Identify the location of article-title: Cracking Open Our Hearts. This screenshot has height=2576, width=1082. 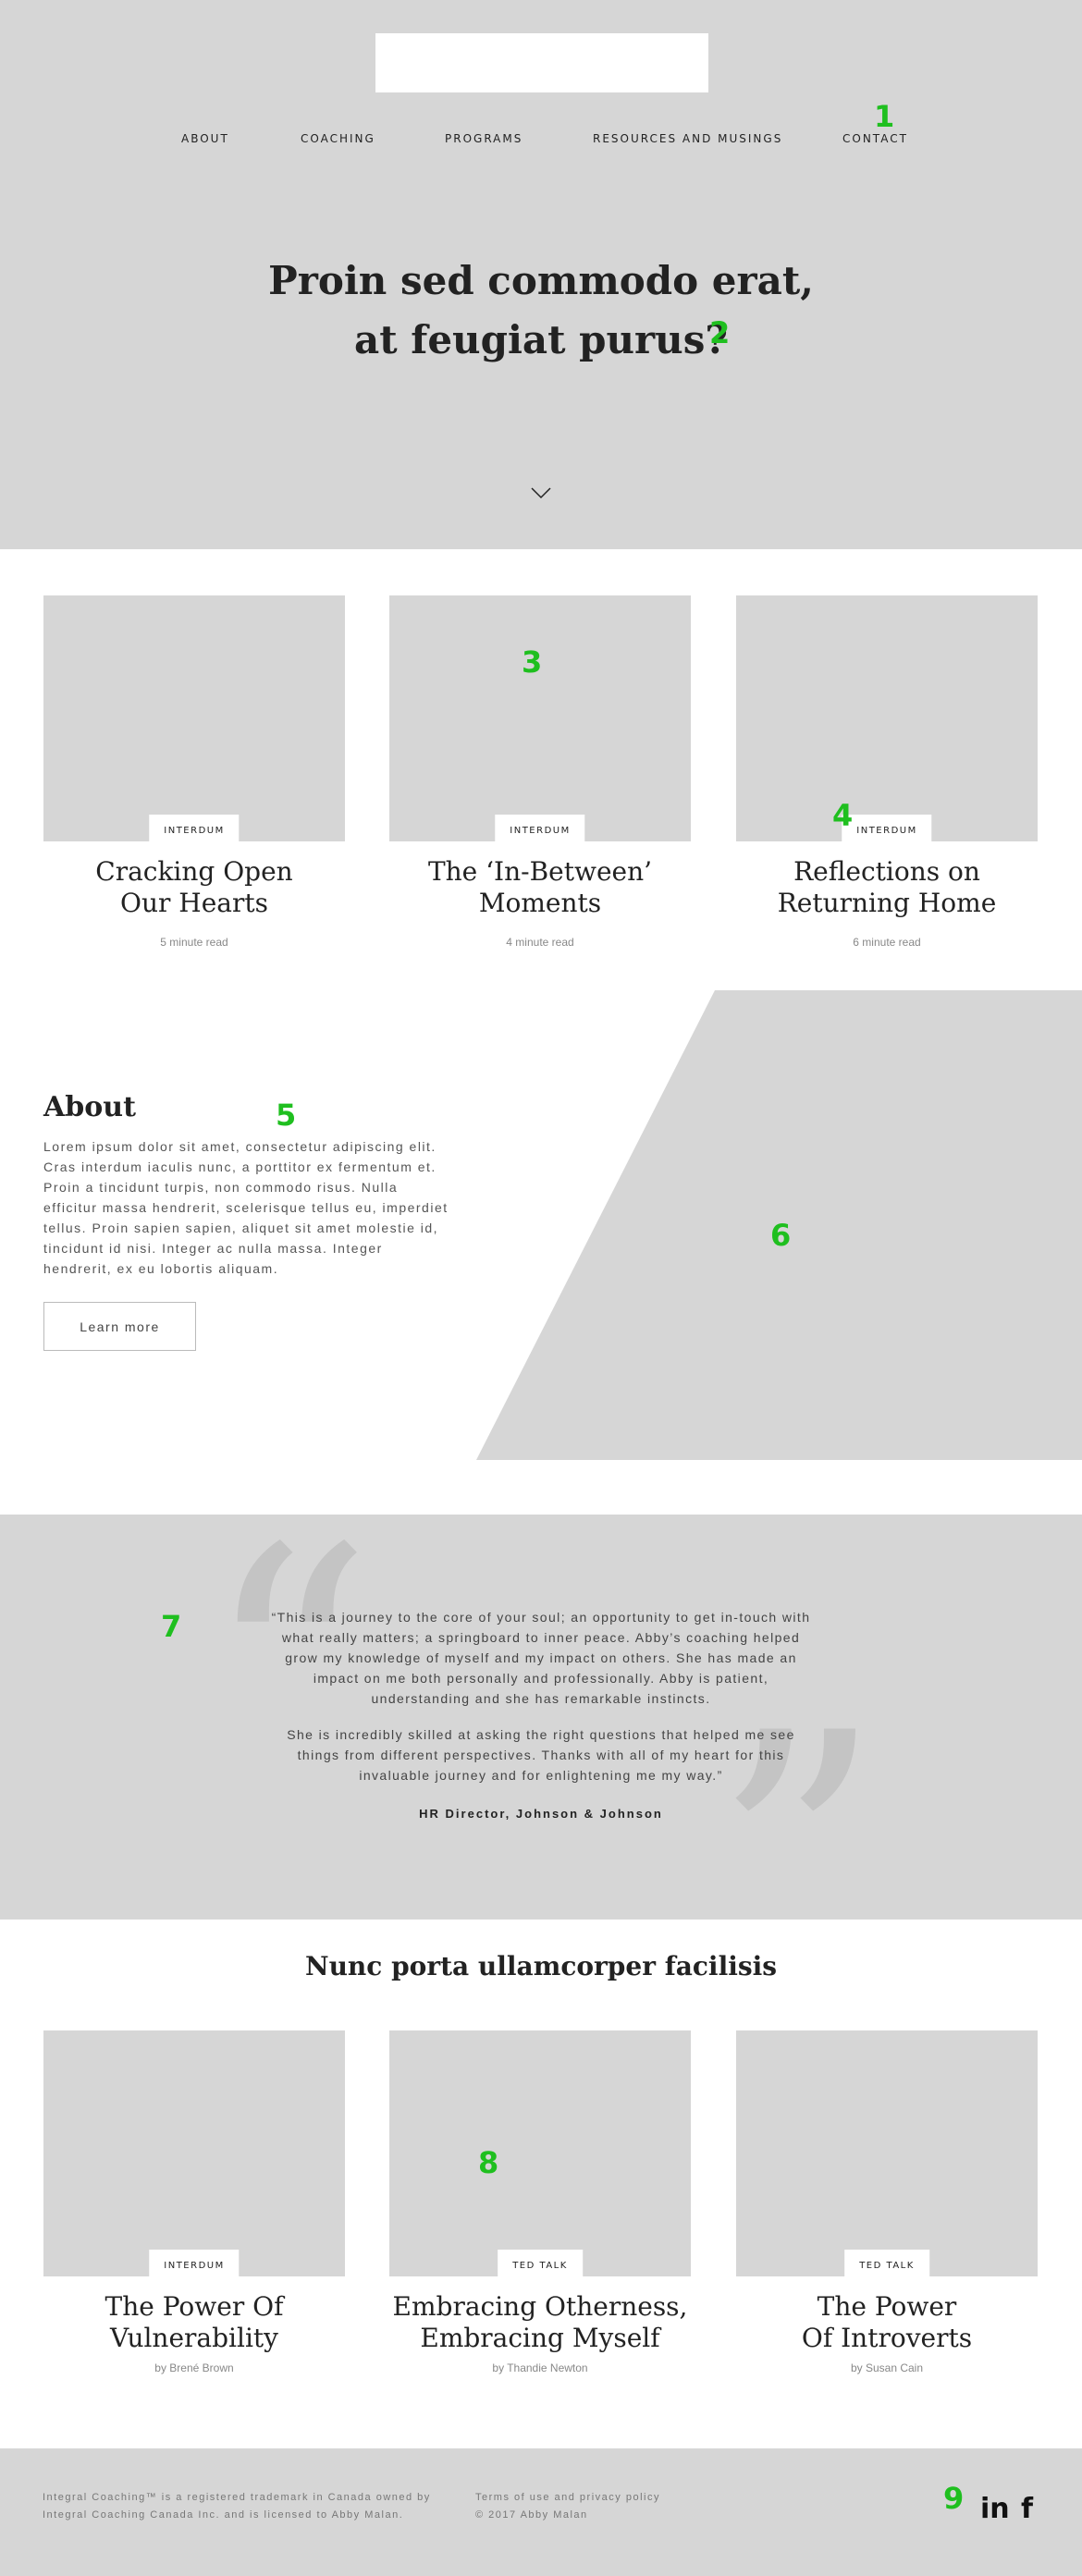
(194, 887).